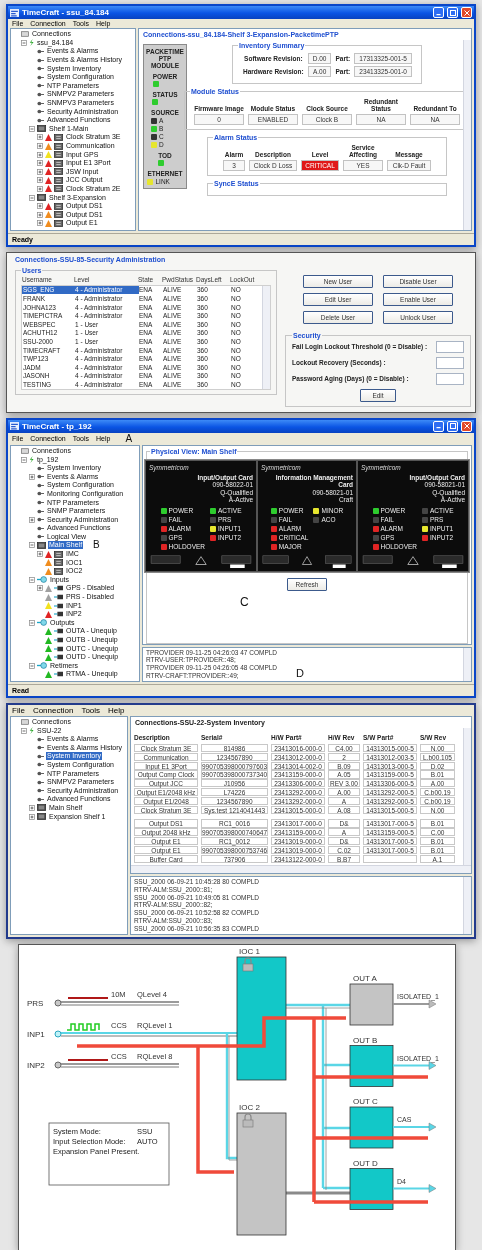 The width and height of the screenshot is (482, 1250). Describe the element at coordinates (365, 1163) in the screenshot. I see `output-label: OUT D` at that location.